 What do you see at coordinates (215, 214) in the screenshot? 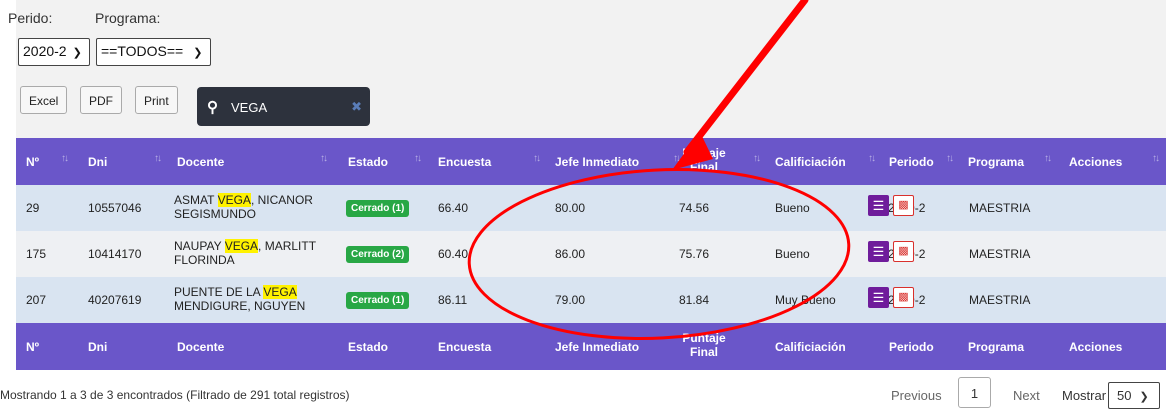
I see `docente-text: SEGISMUNDO` at bounding box center [215, 214].